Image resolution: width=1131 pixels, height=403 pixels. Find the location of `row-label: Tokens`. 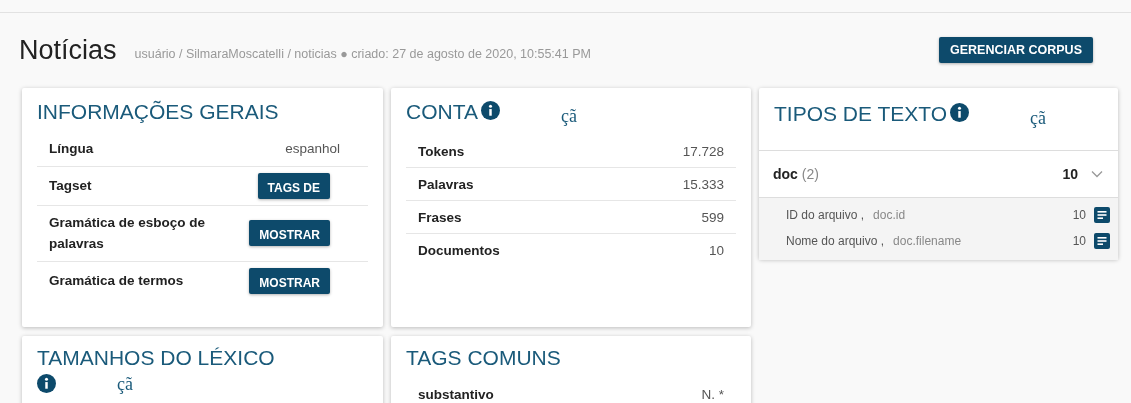

row-label: Tokens is located at coordinates (441, 151).